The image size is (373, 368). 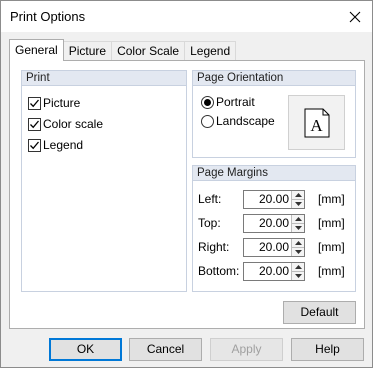 What do you see at coordinates (246, 349) in the screenshot?
I see `apply-button: Apply` at bounding box center [246, 349].